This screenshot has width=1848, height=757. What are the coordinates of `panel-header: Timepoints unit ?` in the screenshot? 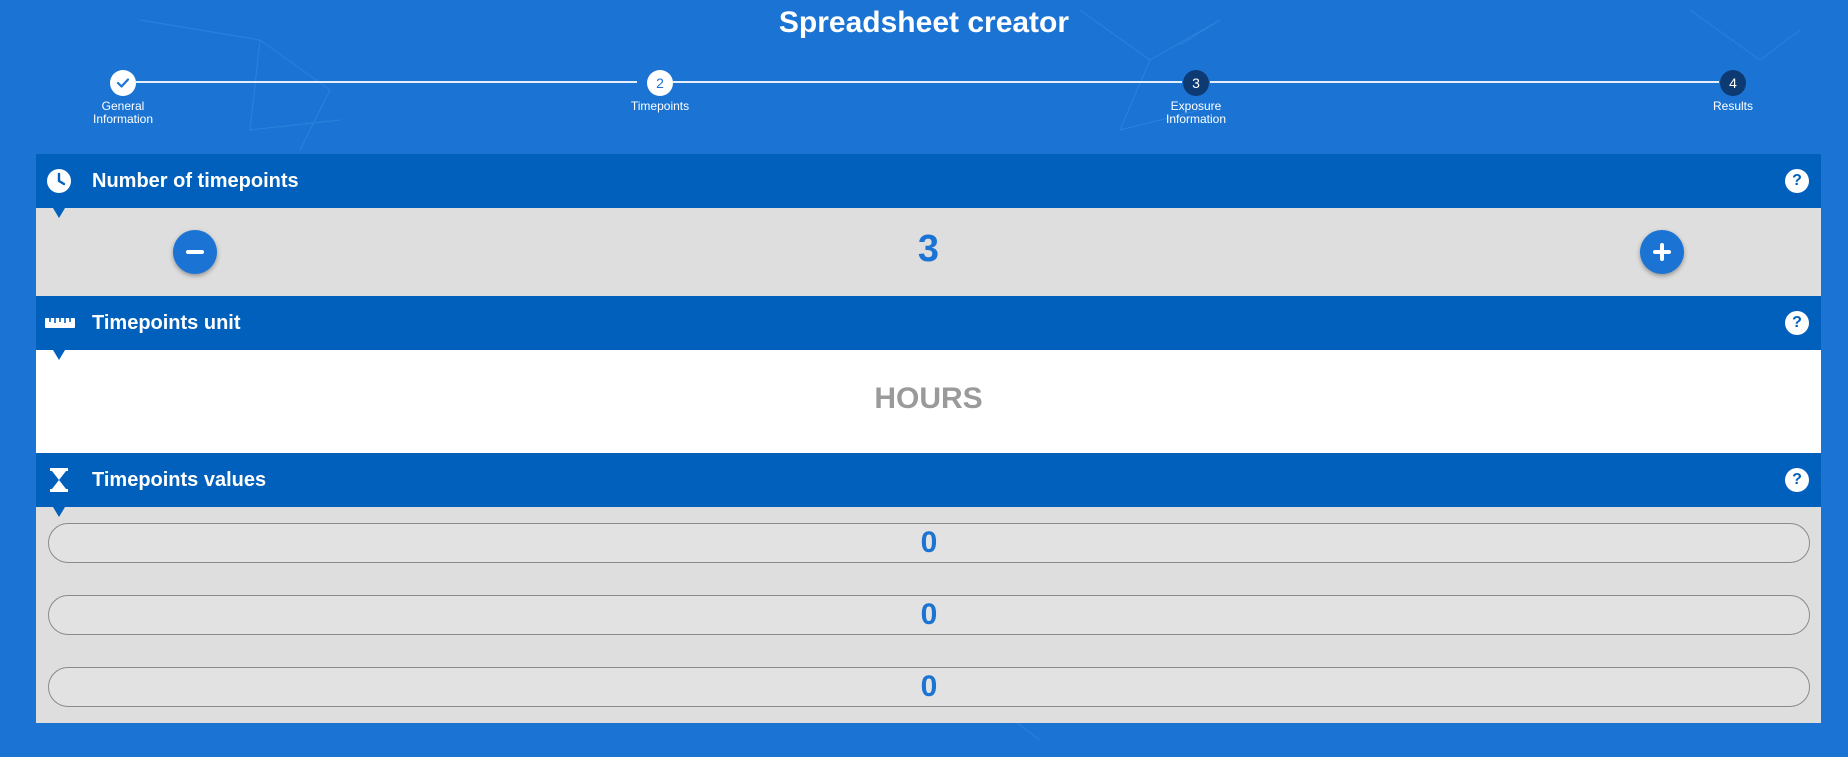 It's located at (928, 323).